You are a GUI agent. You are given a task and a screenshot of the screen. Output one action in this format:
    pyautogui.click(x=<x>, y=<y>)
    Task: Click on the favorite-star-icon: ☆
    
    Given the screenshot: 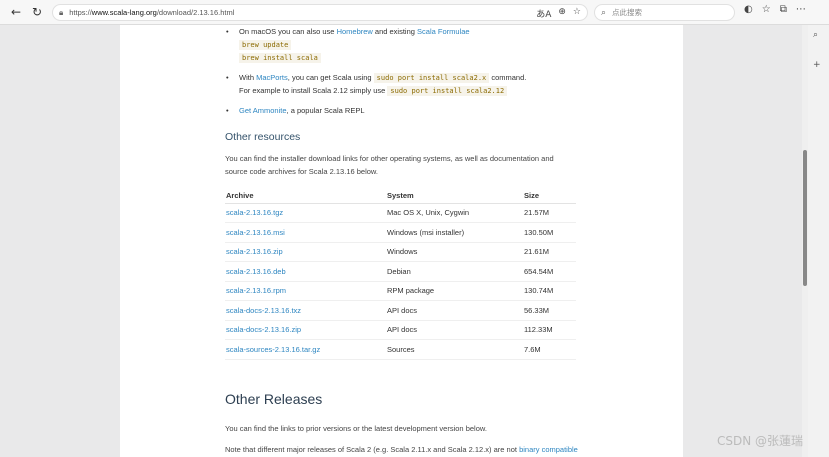 What is the action you would take?
    pyautogui.click(x=577, y=13)
    